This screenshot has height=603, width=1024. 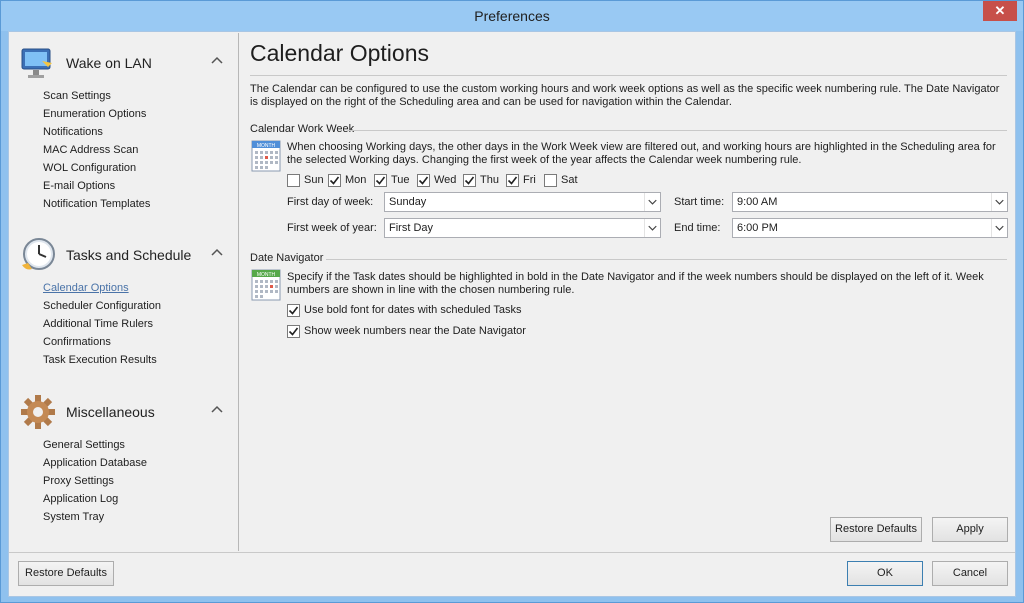 I want to click on bold-dates-checkbox, so click(x=293, y=310).